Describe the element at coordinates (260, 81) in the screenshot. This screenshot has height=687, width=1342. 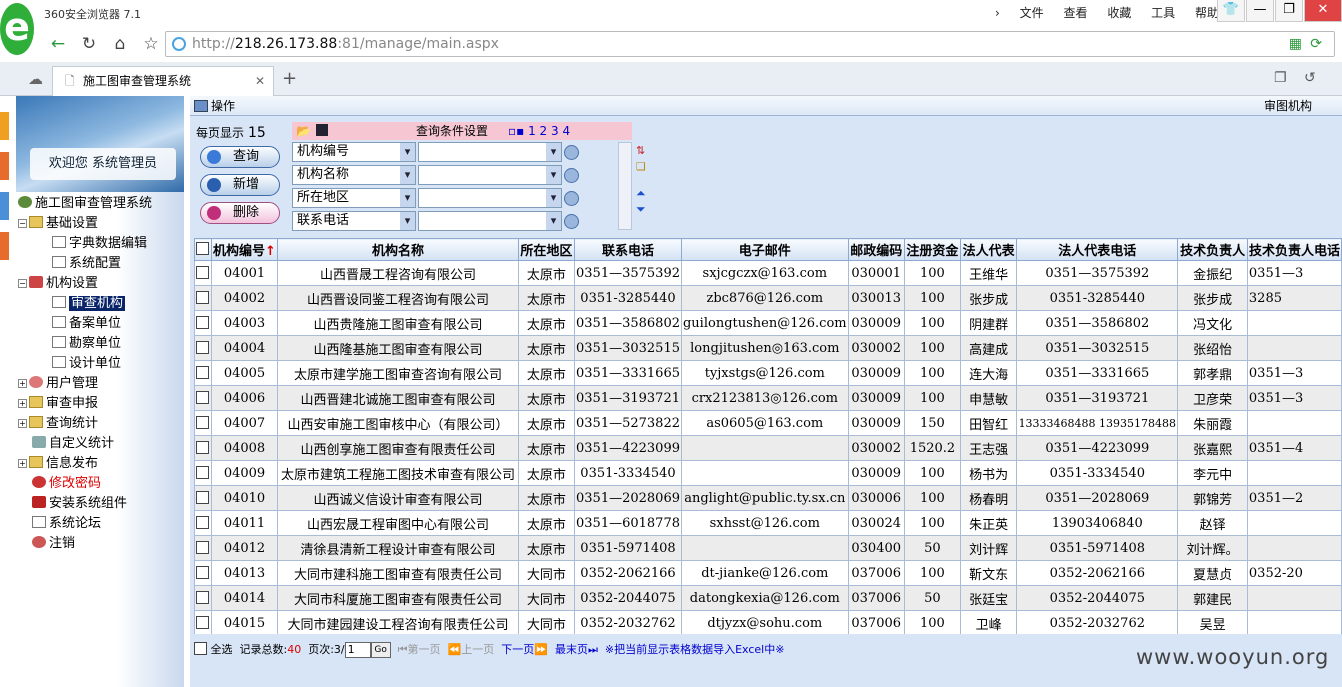
I see `tab-close-icon: ✕` at that location.